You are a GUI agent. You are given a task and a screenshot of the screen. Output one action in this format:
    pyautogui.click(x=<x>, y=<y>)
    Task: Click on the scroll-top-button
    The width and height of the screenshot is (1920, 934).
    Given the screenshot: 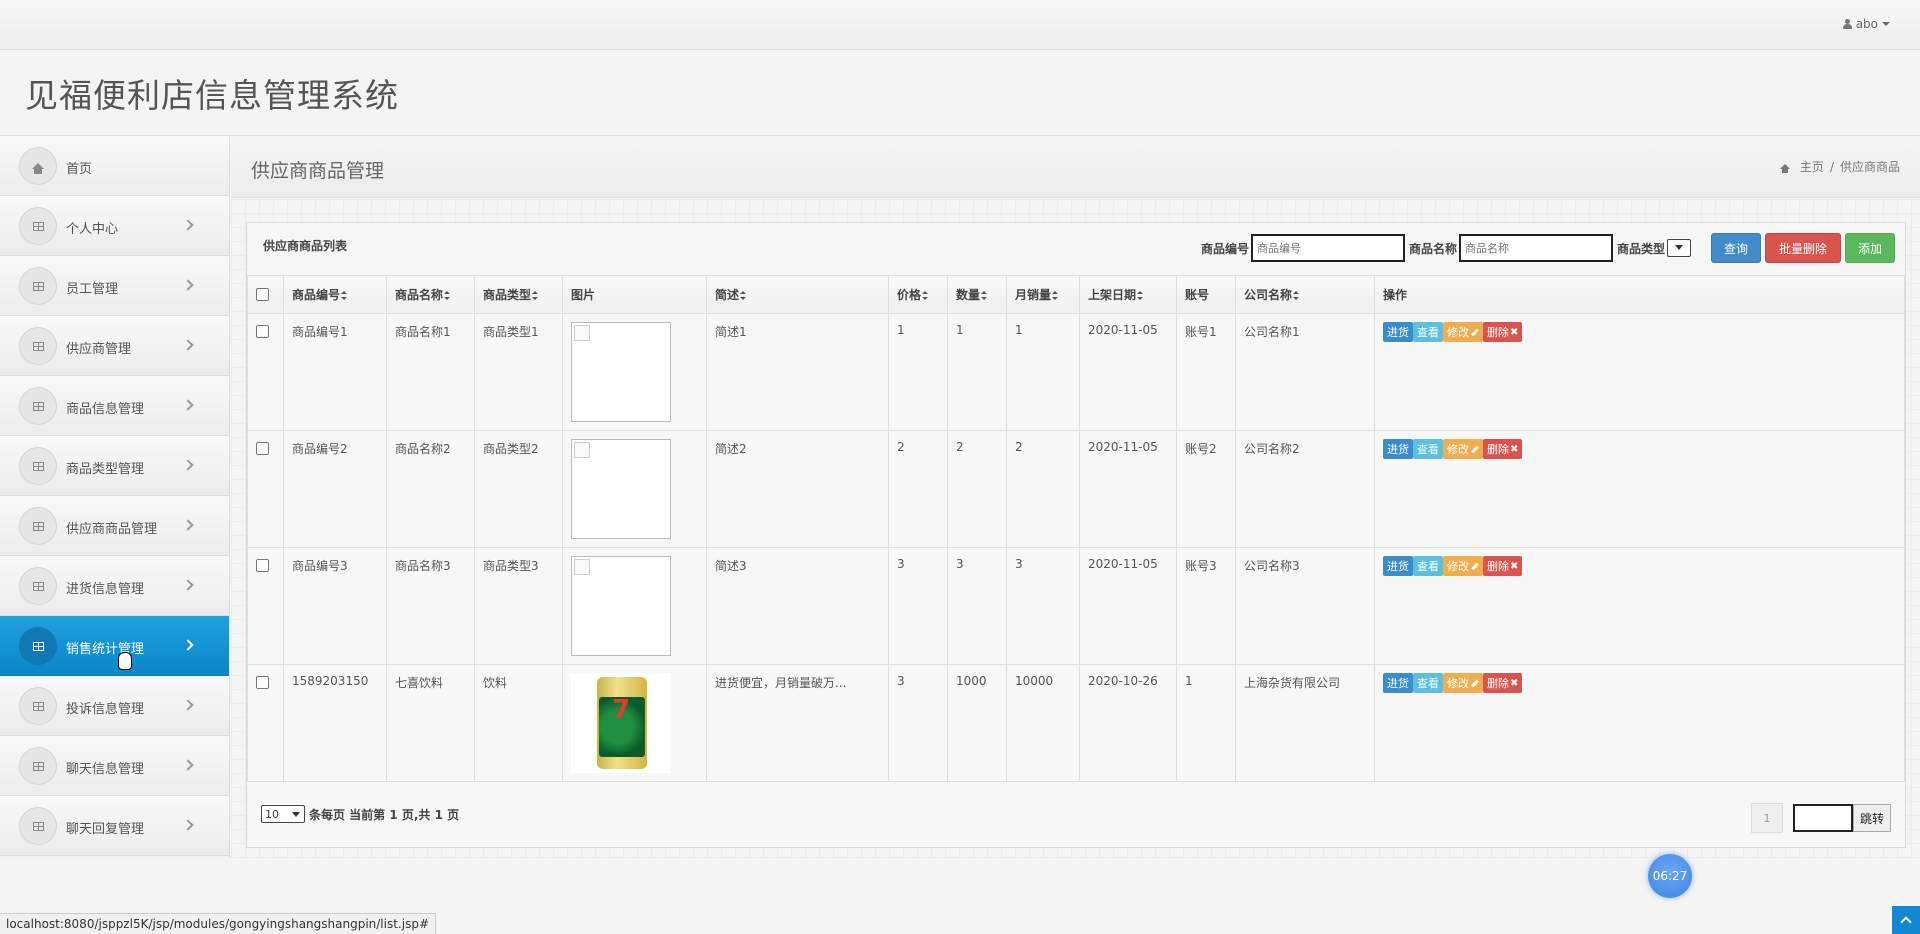 What is the action you would take?
    pyautogui.click(x=1906, y=920)
    